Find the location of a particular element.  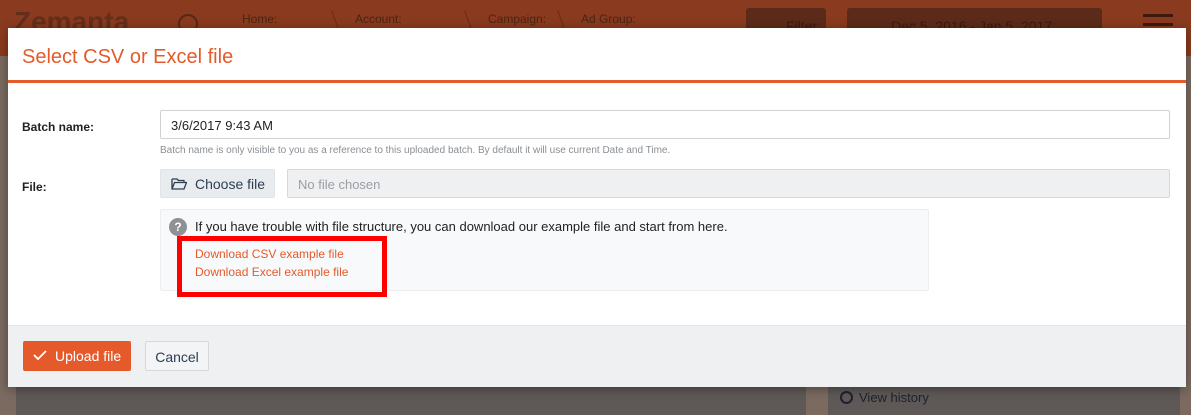

modal-header: Select CSV or Excel file is located at coordinates (597, 55).